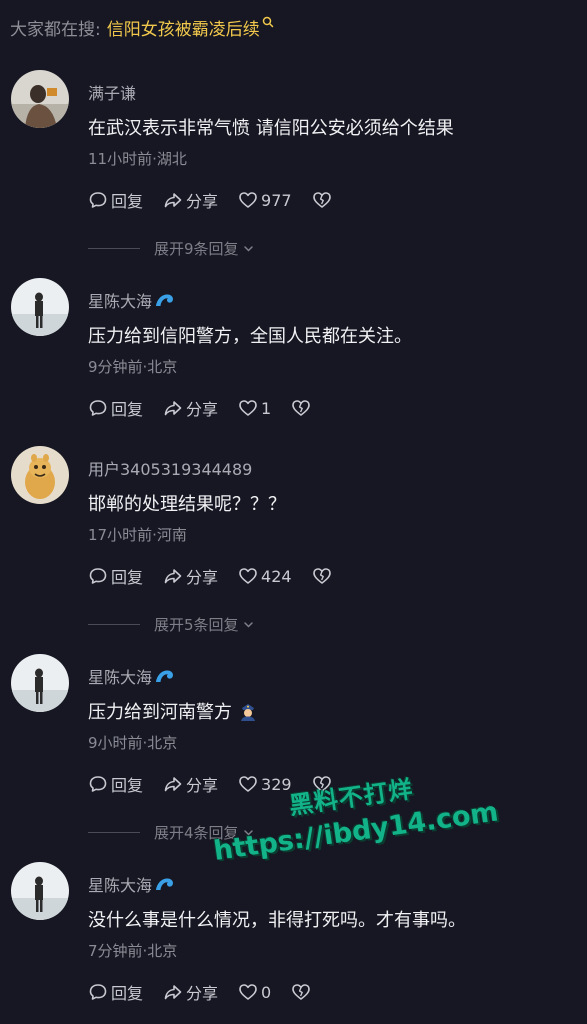 The height and width of the screenshot is (1024, 587). Describe the element at coordinates (133, 367) in the screenshot. I see `comment-meta: 9分钟前·北京` at that location.